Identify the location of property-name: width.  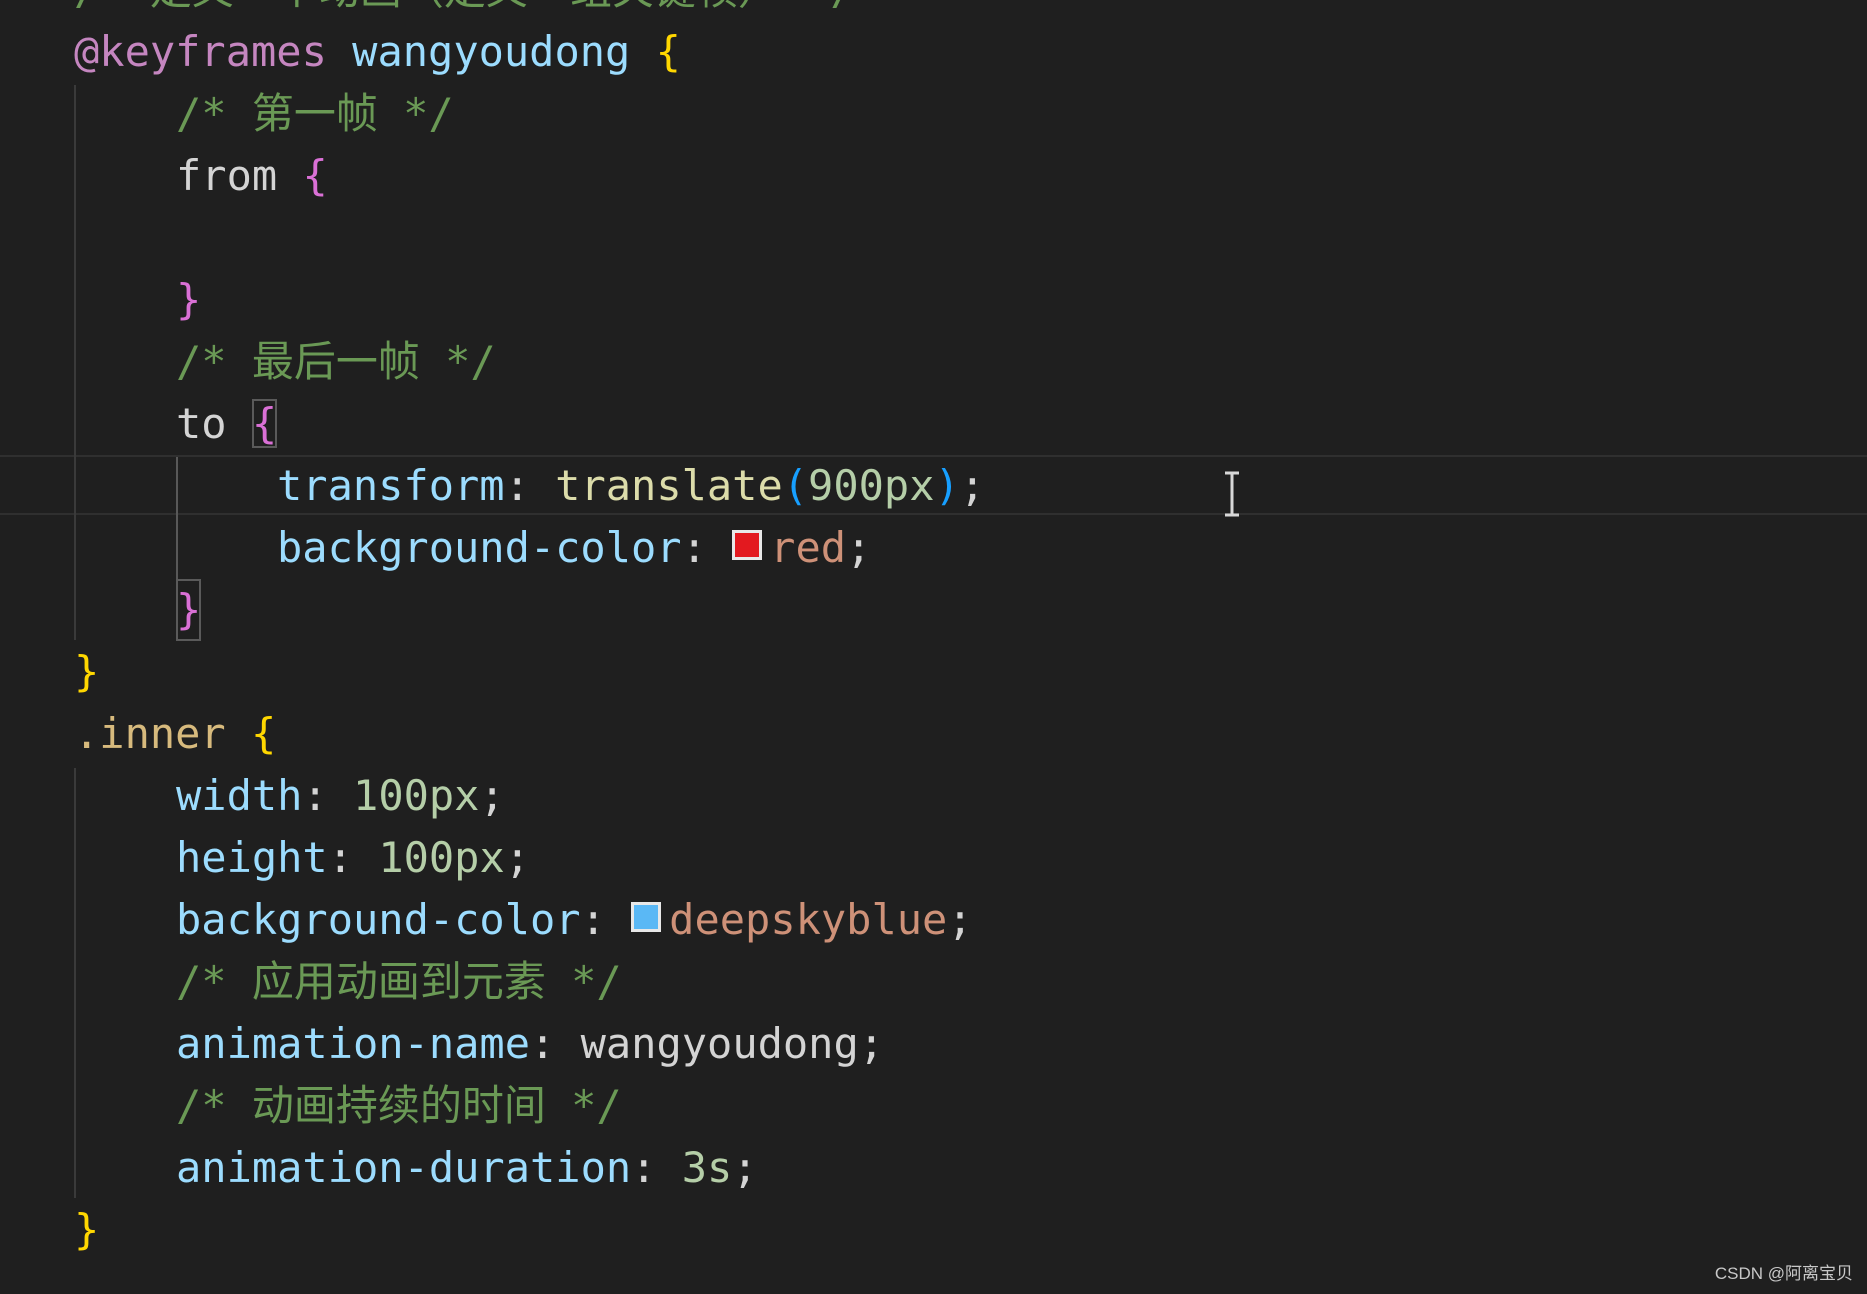
(239, 795).